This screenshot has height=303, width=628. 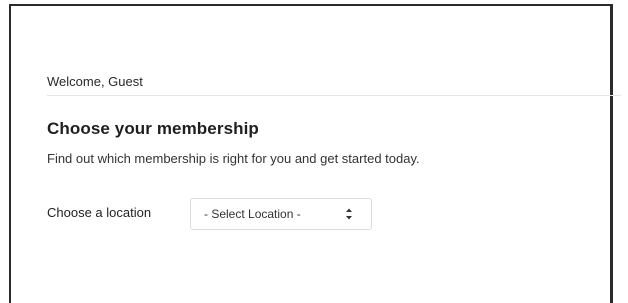 I want to click on membership-heading: Choose your membership, so click(x=153, y=128).